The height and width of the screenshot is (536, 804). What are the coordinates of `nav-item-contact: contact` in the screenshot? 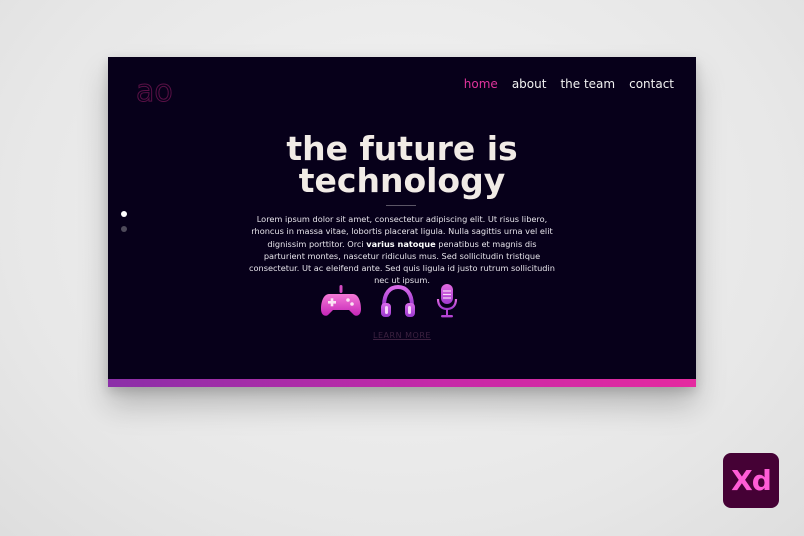 It's located at (651, 84).